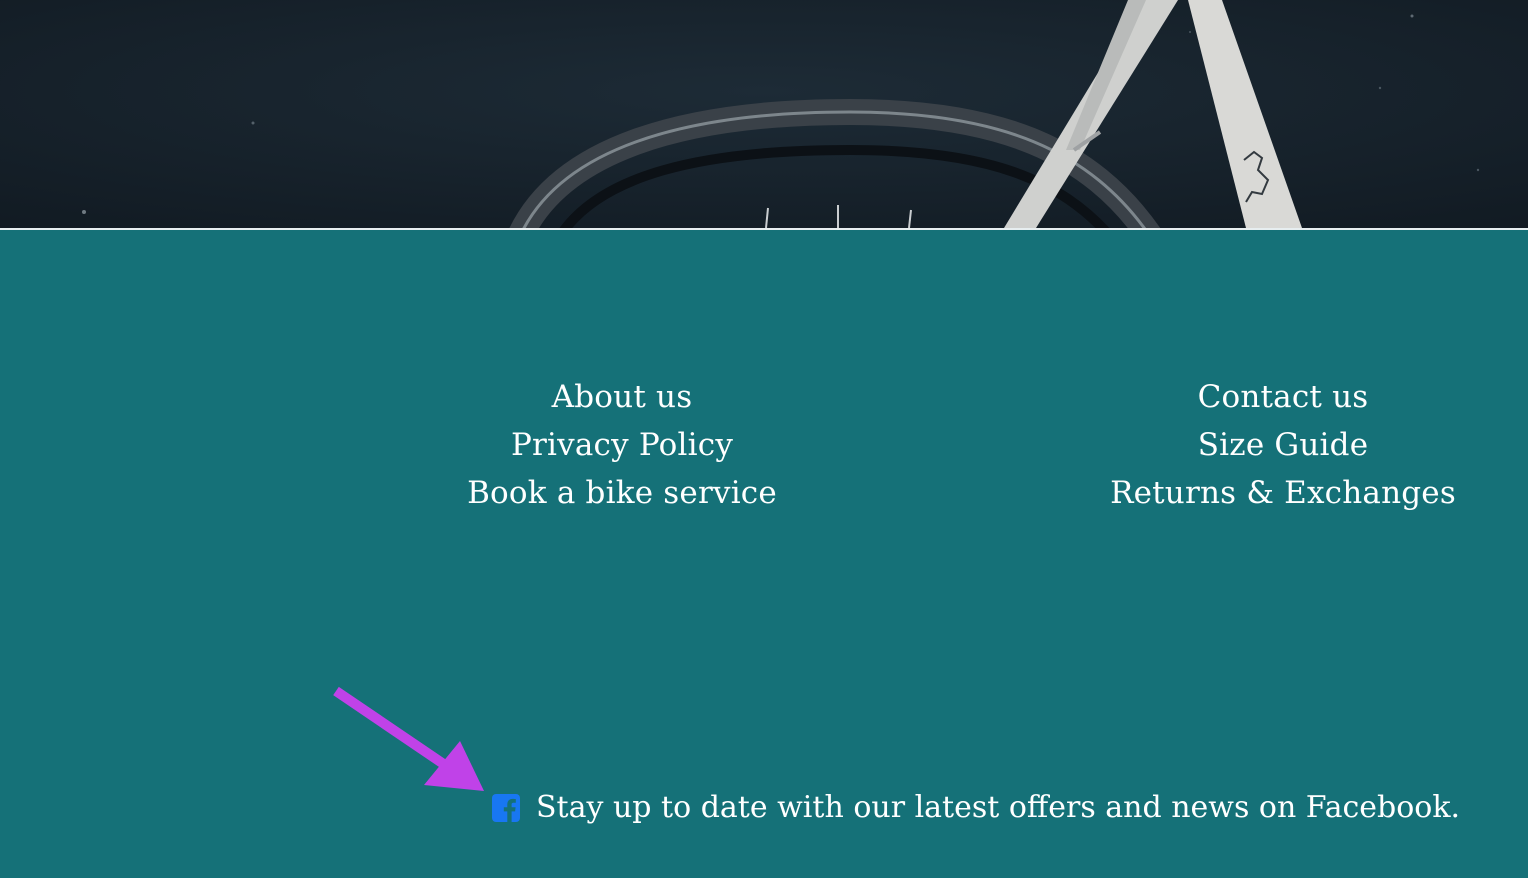 The width and height of the screenshot is (1528, 878). I want to click on facebook-icon, so click(506, 808).